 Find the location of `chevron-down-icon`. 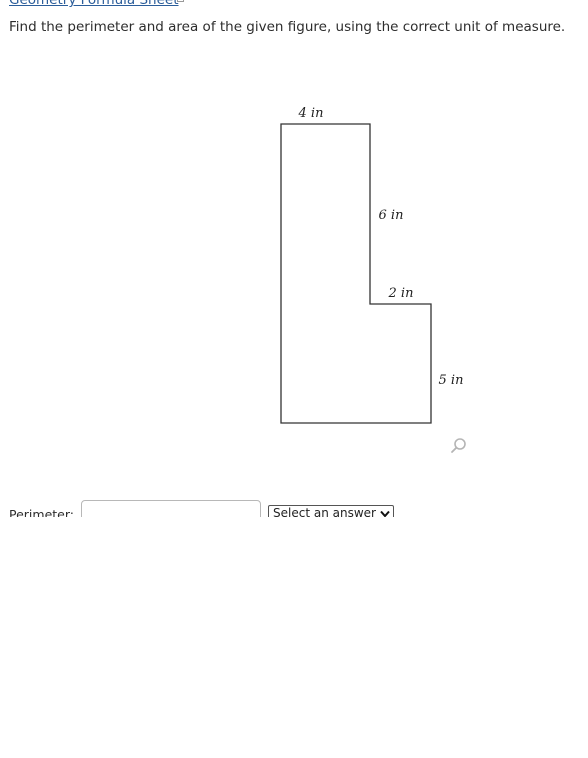

chevron-down-icon is located at coordinates (385, 513).